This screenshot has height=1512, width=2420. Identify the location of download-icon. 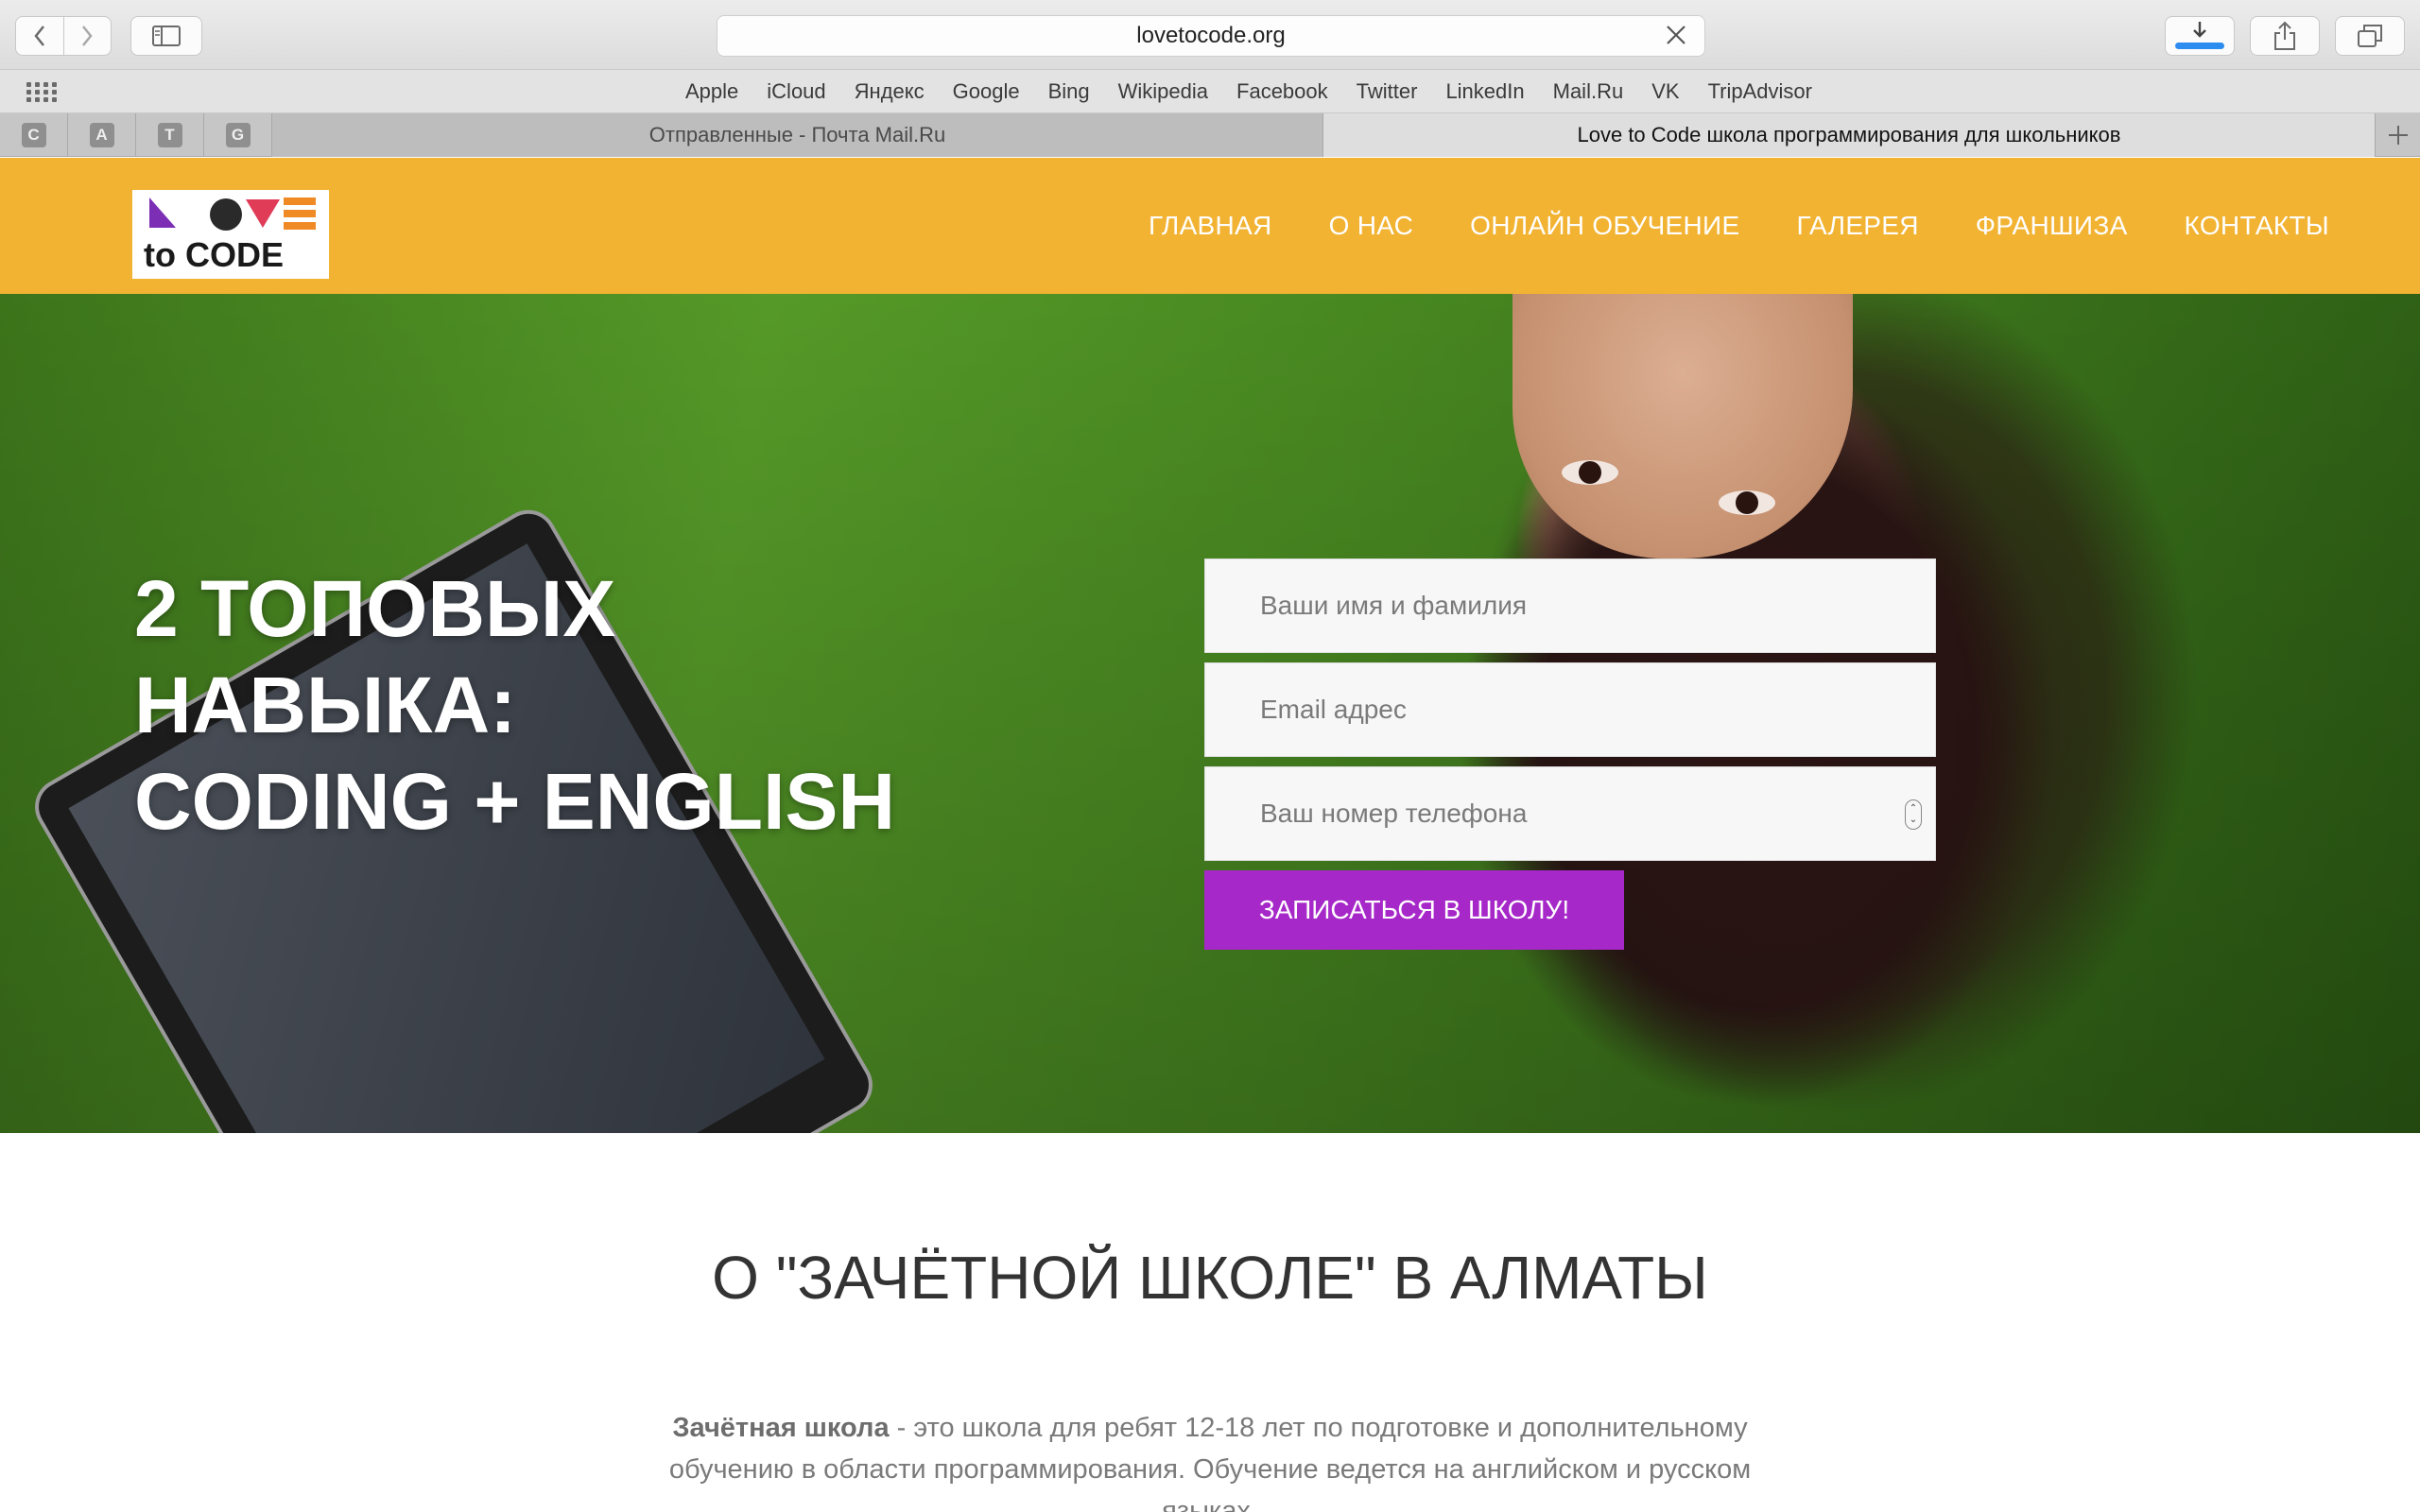
(2199, 35).